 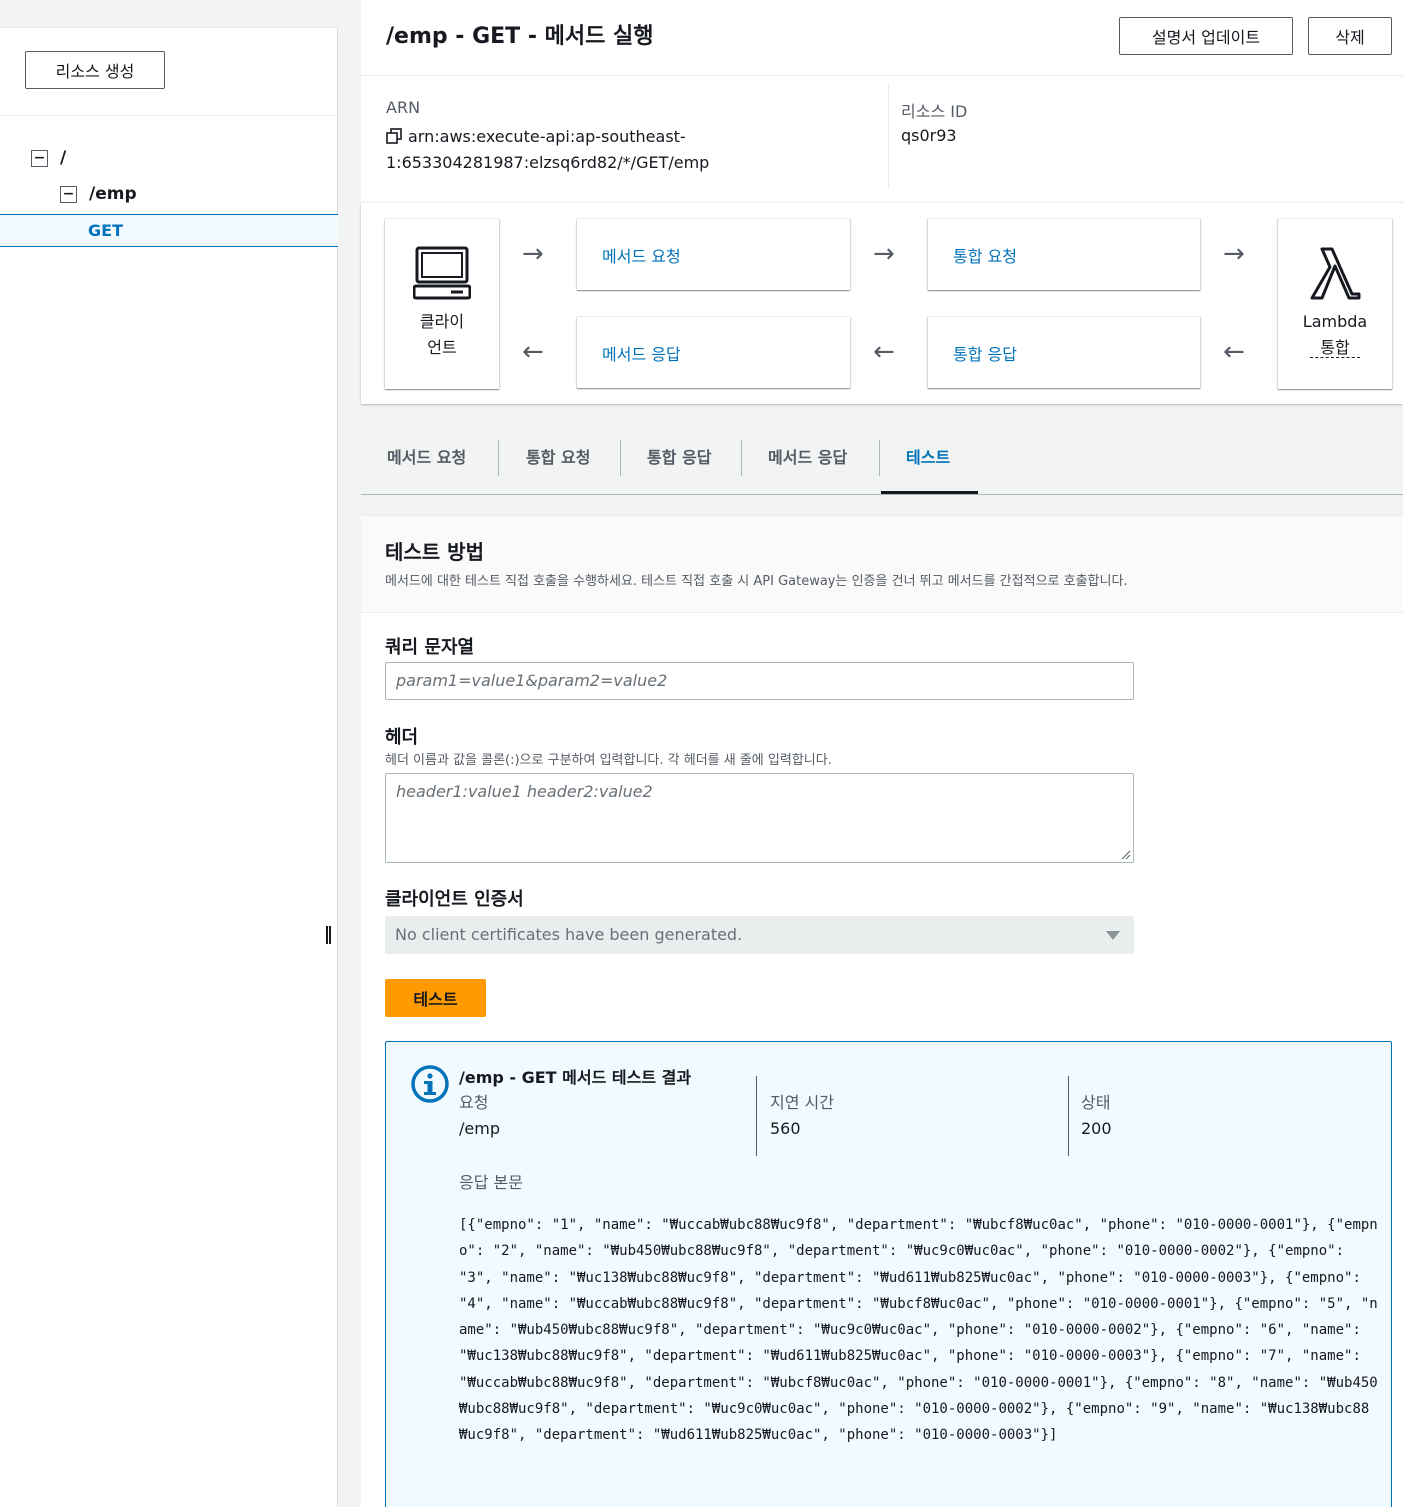 What do you see at coordinates (402, 737) in the screenshot?
I see `headers-label: 헤더` at bounding box center [402, 737].